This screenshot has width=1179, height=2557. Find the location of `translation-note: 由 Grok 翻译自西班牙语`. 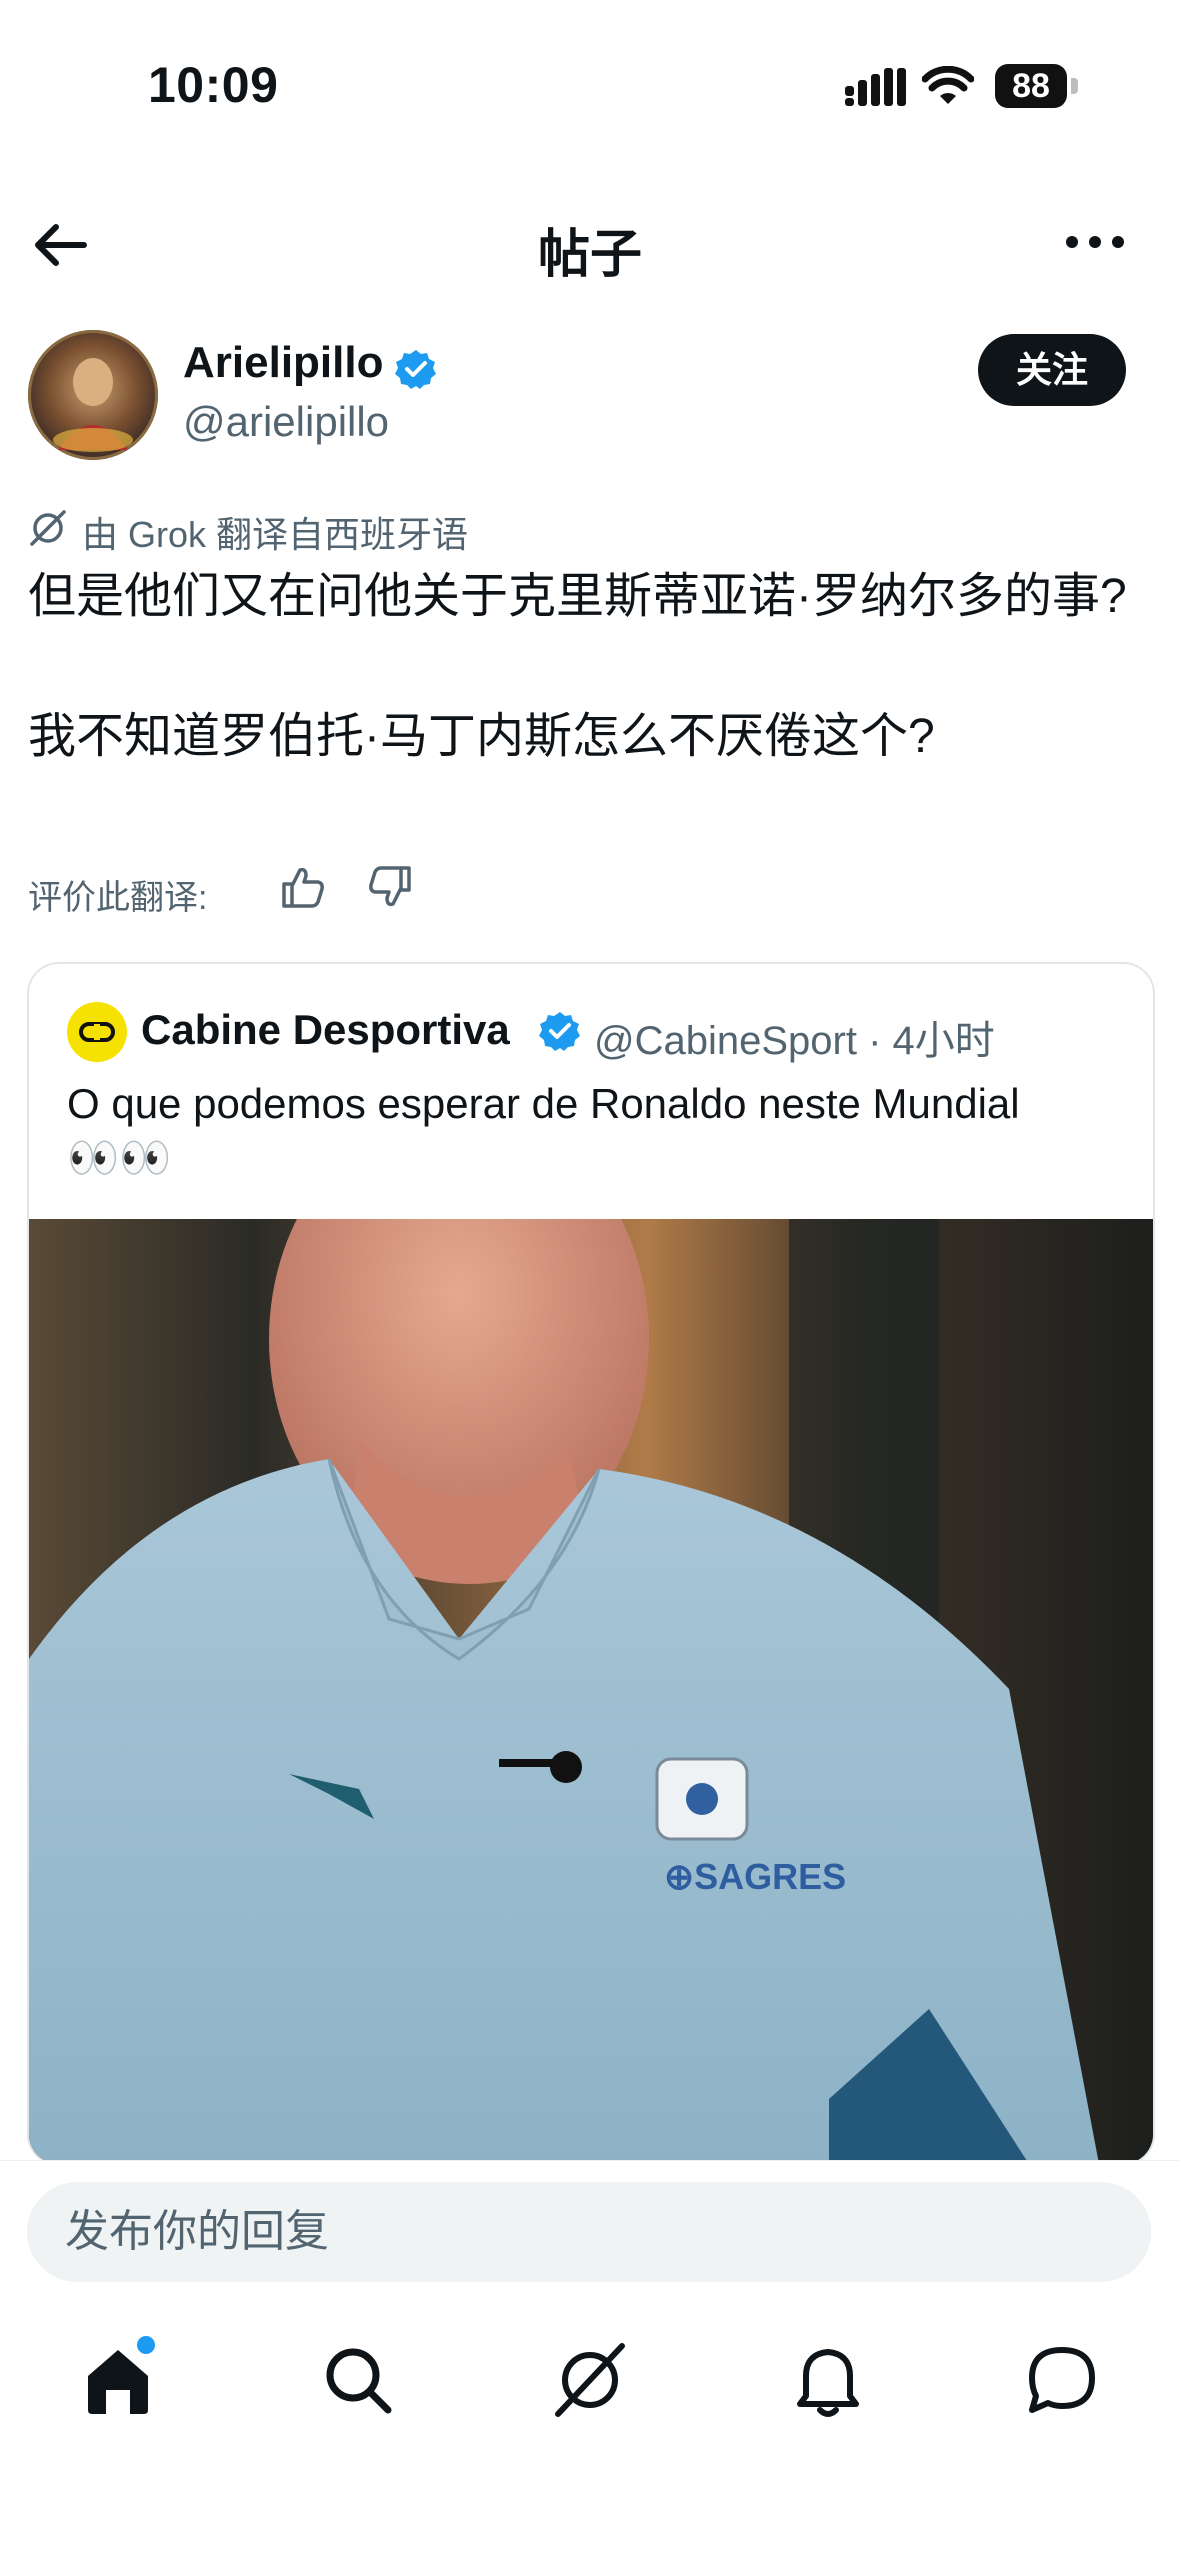

translation-note: 由 Grok 翻译自西班牙语 is located at coordinates (275, 534).